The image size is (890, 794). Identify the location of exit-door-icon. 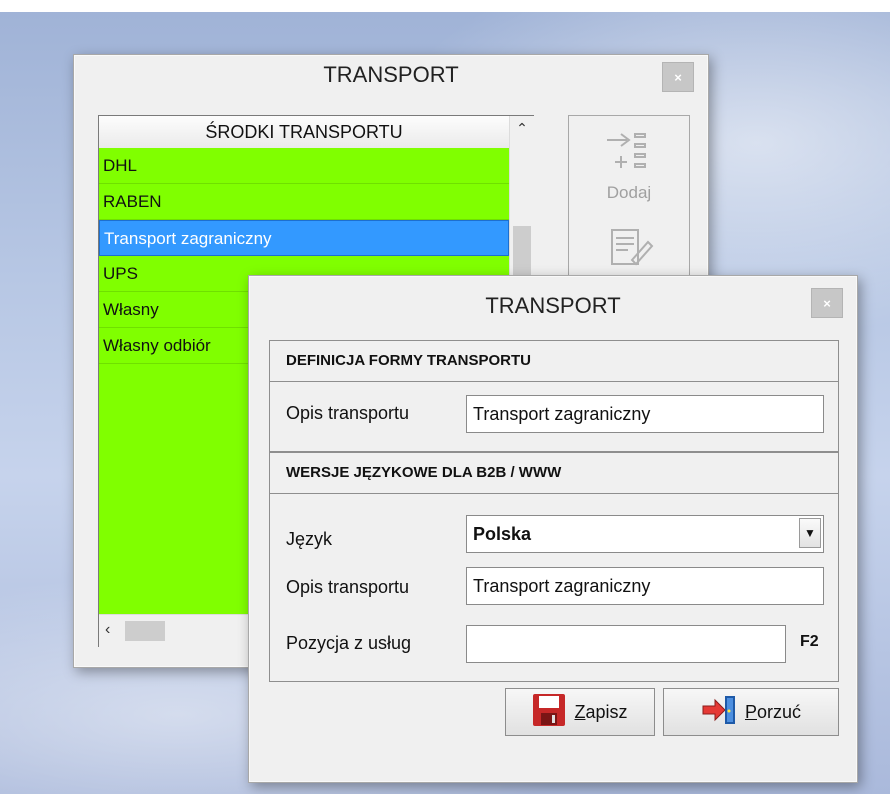
(719, 712).